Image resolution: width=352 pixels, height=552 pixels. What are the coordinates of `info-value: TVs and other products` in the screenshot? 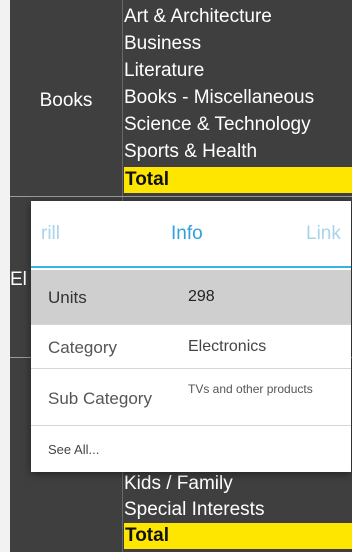 It's located at (250, 389).